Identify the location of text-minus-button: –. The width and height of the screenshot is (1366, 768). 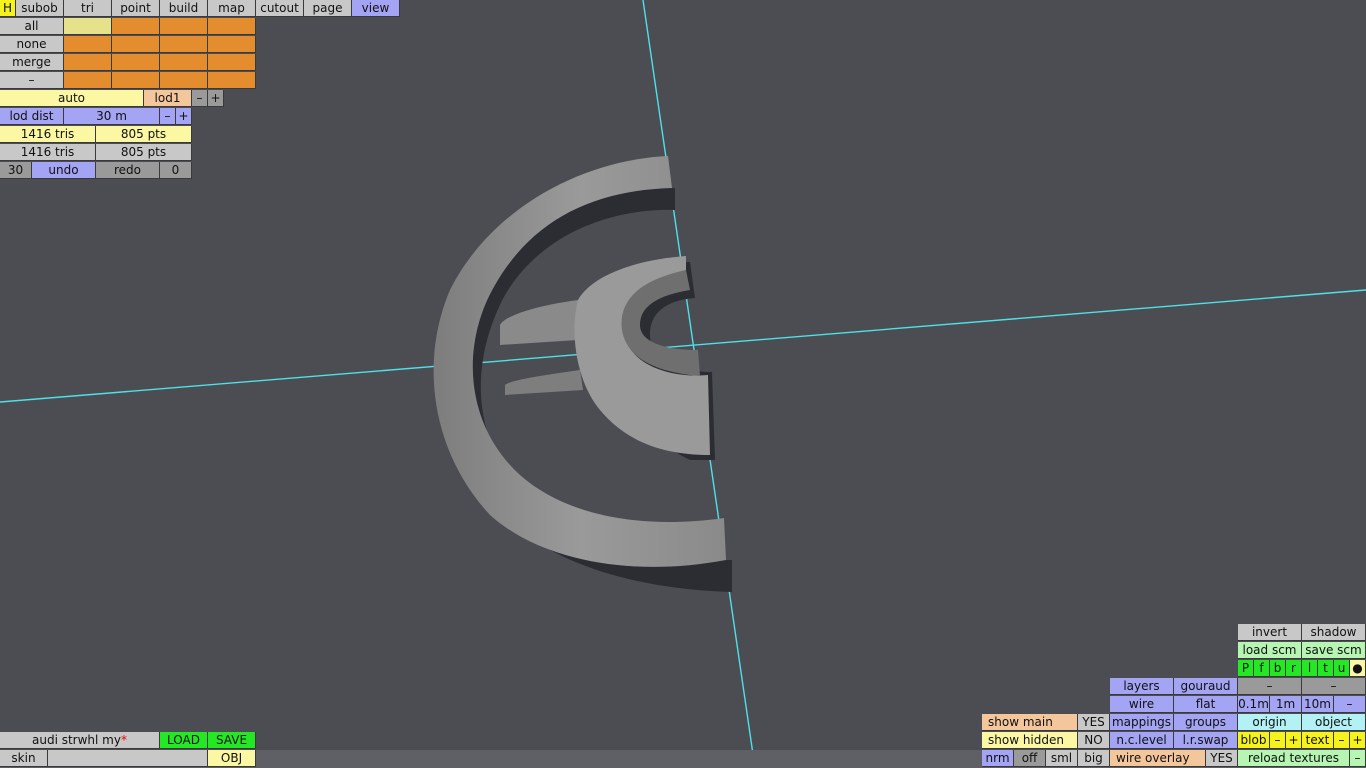
(1342, 740).